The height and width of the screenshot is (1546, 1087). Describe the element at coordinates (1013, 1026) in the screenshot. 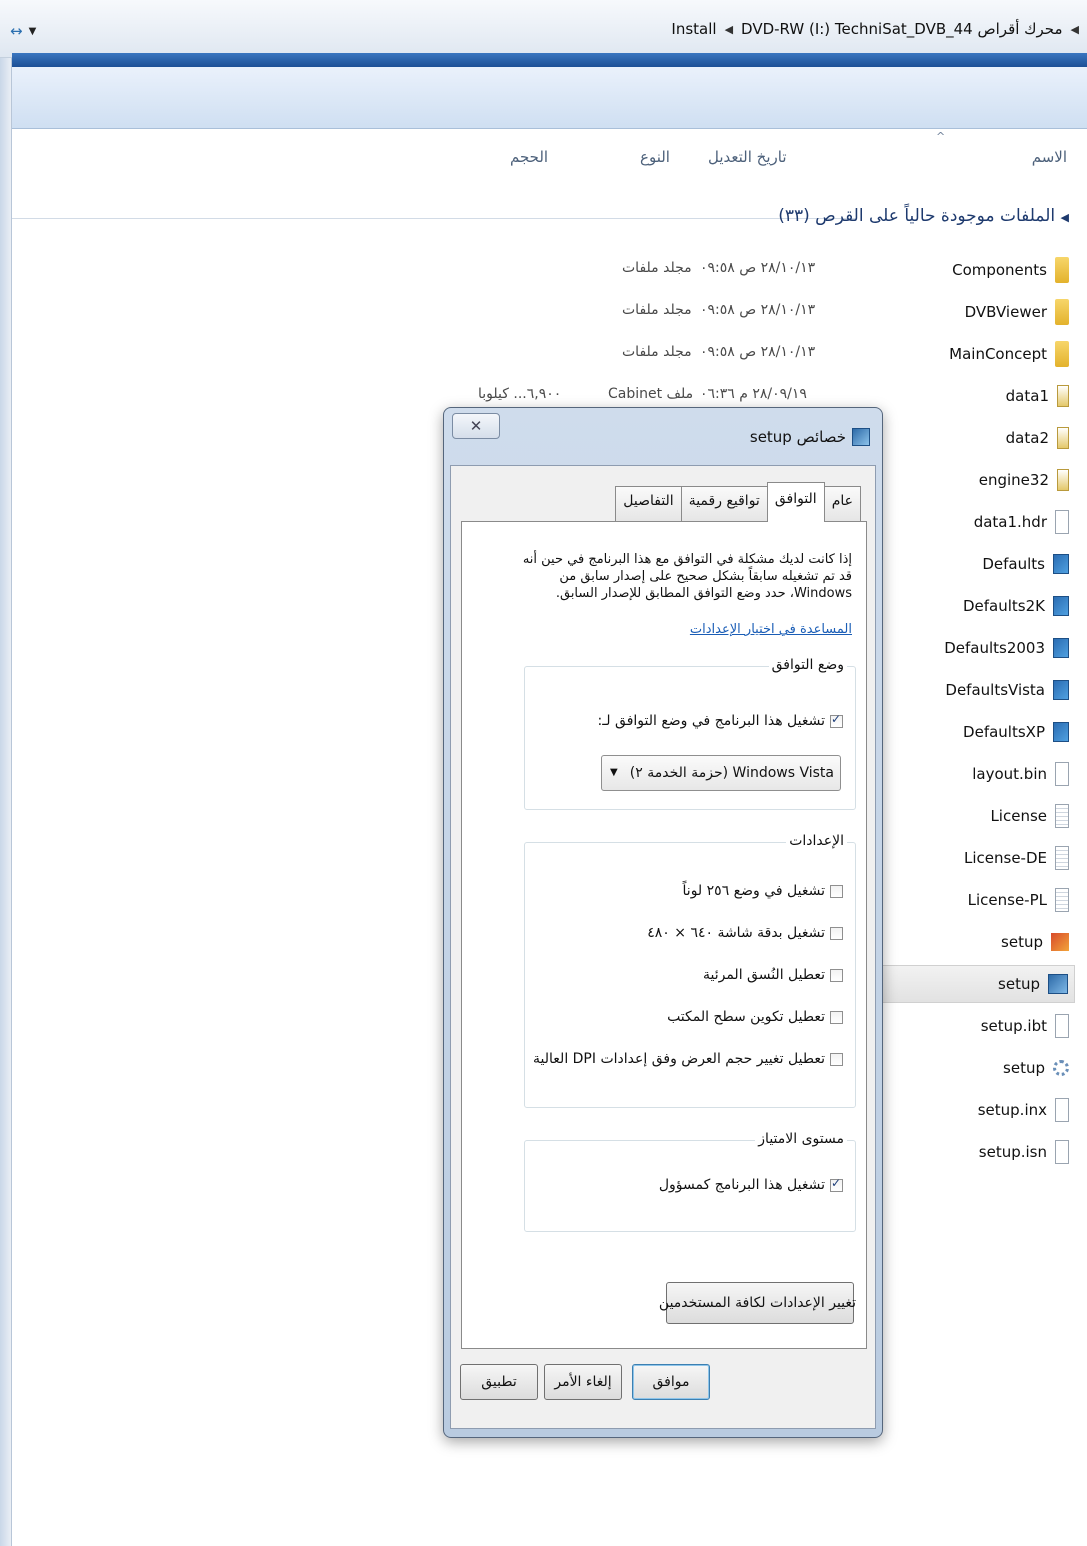

I see `file-name: setup.ibt` at that location.